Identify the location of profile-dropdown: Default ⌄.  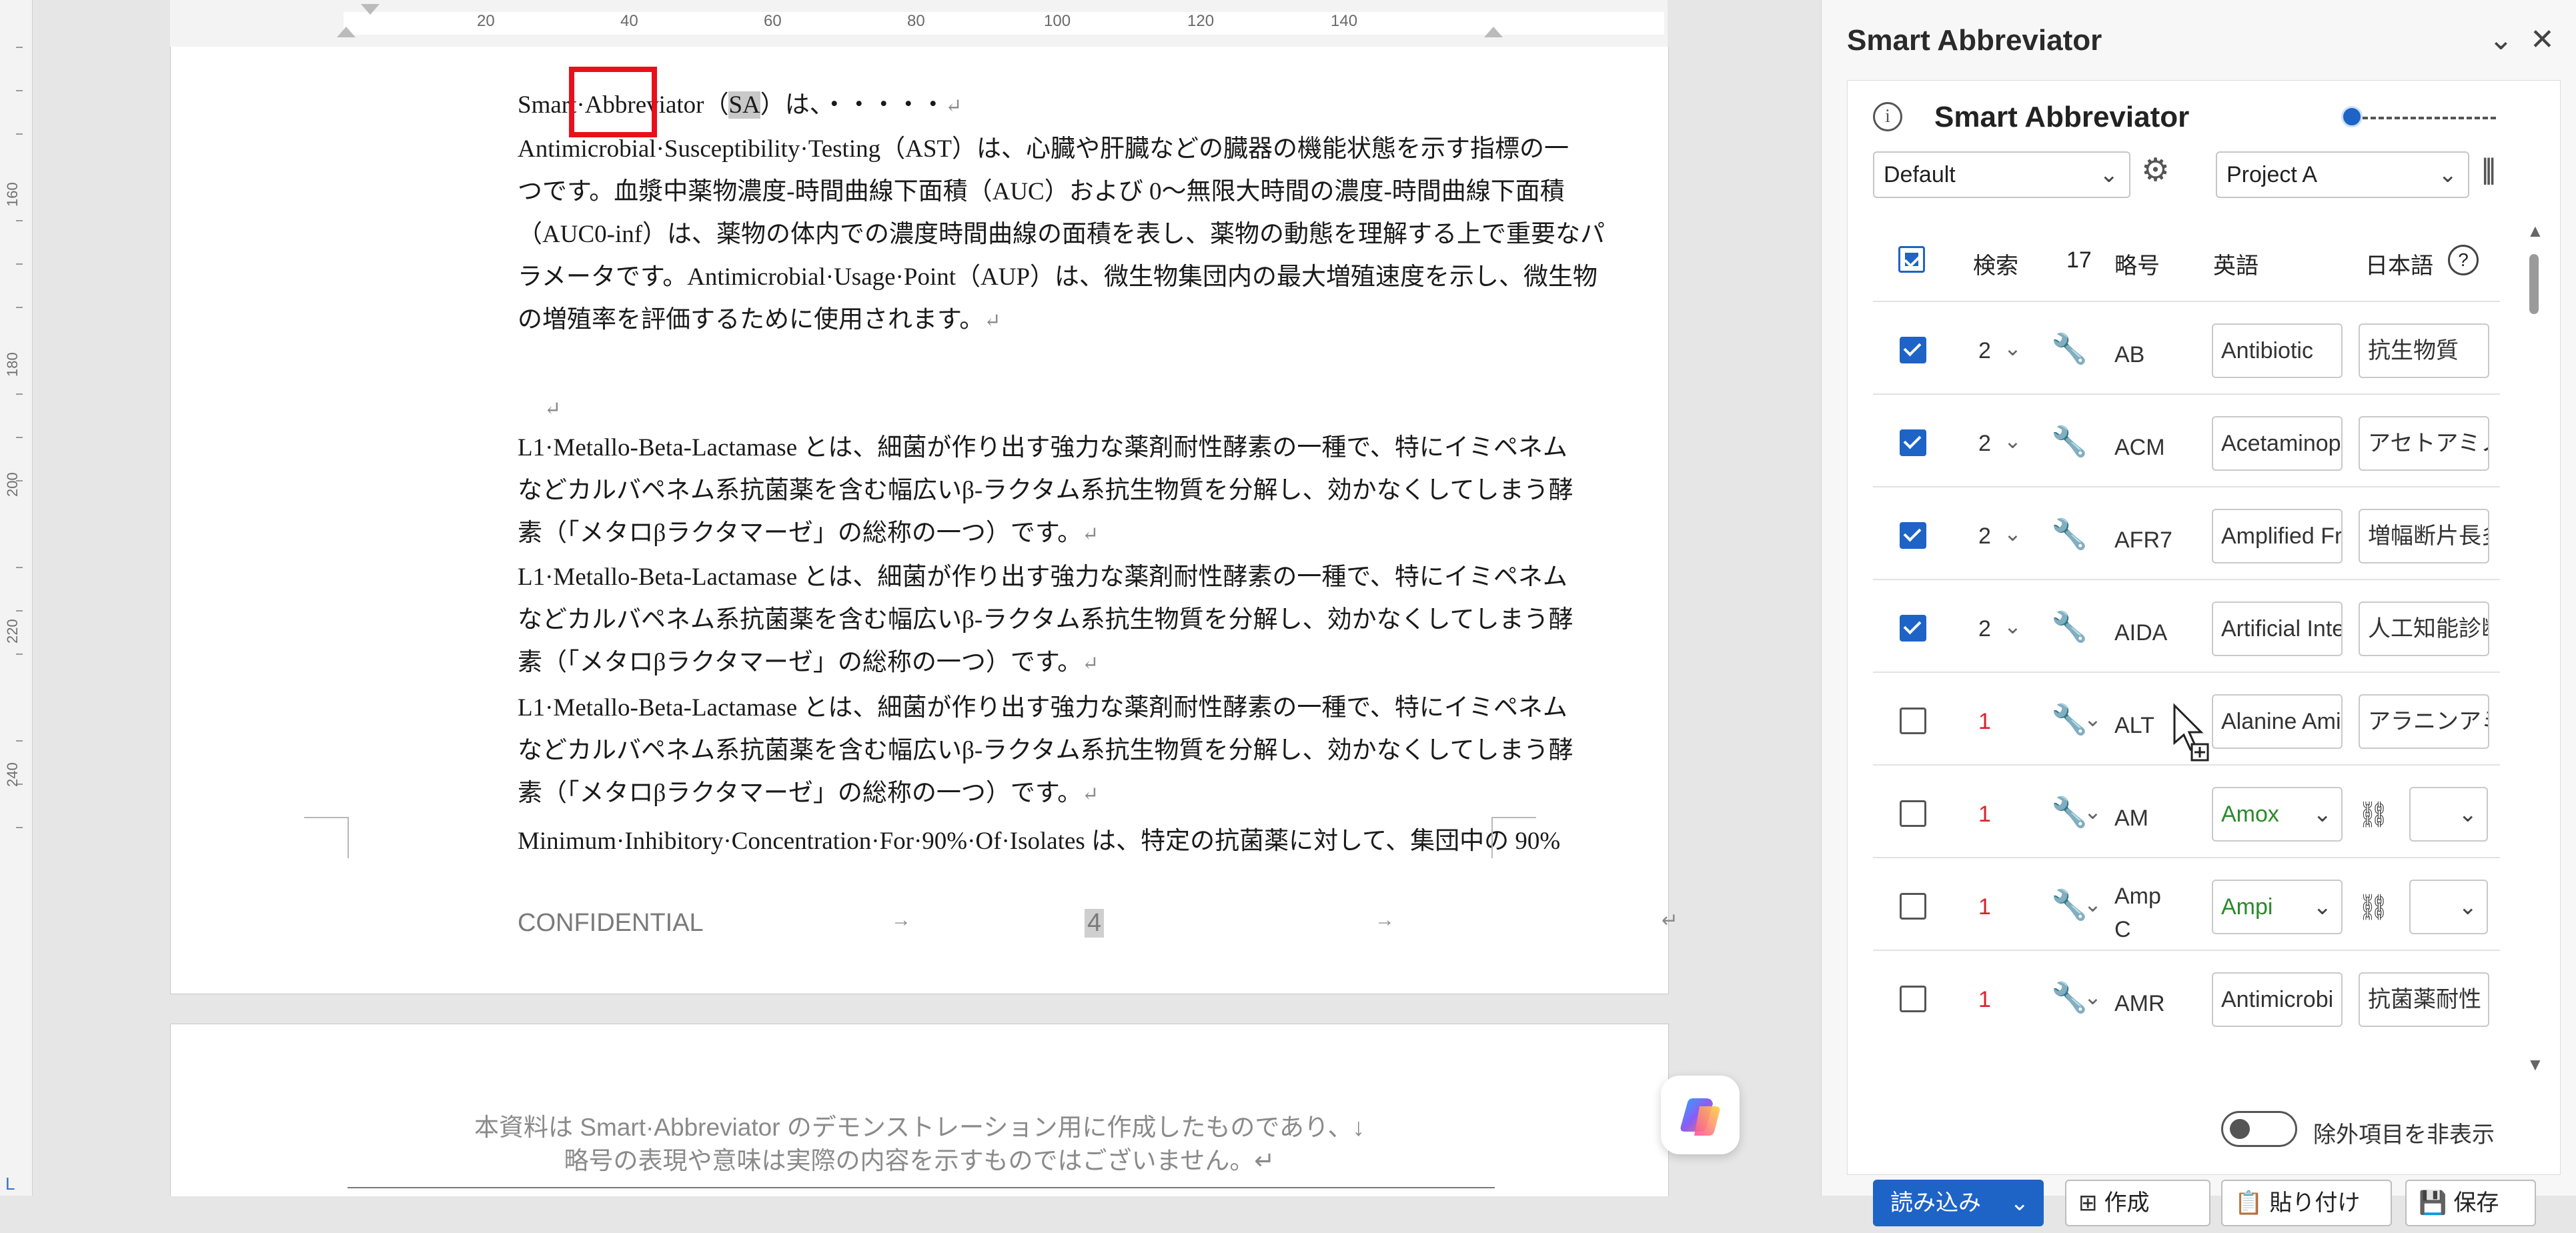
(2001, 174).